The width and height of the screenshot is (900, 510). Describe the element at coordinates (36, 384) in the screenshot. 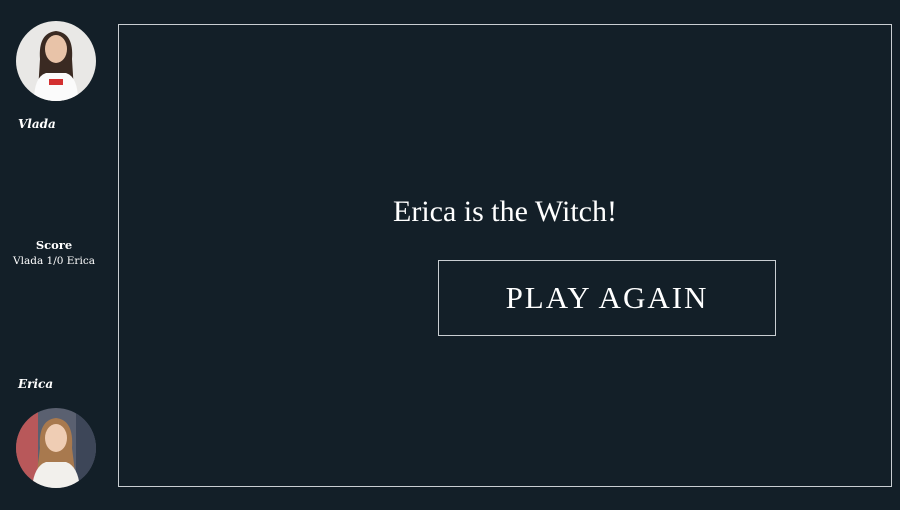

I see `player-name-bottom: Erica` at that location.